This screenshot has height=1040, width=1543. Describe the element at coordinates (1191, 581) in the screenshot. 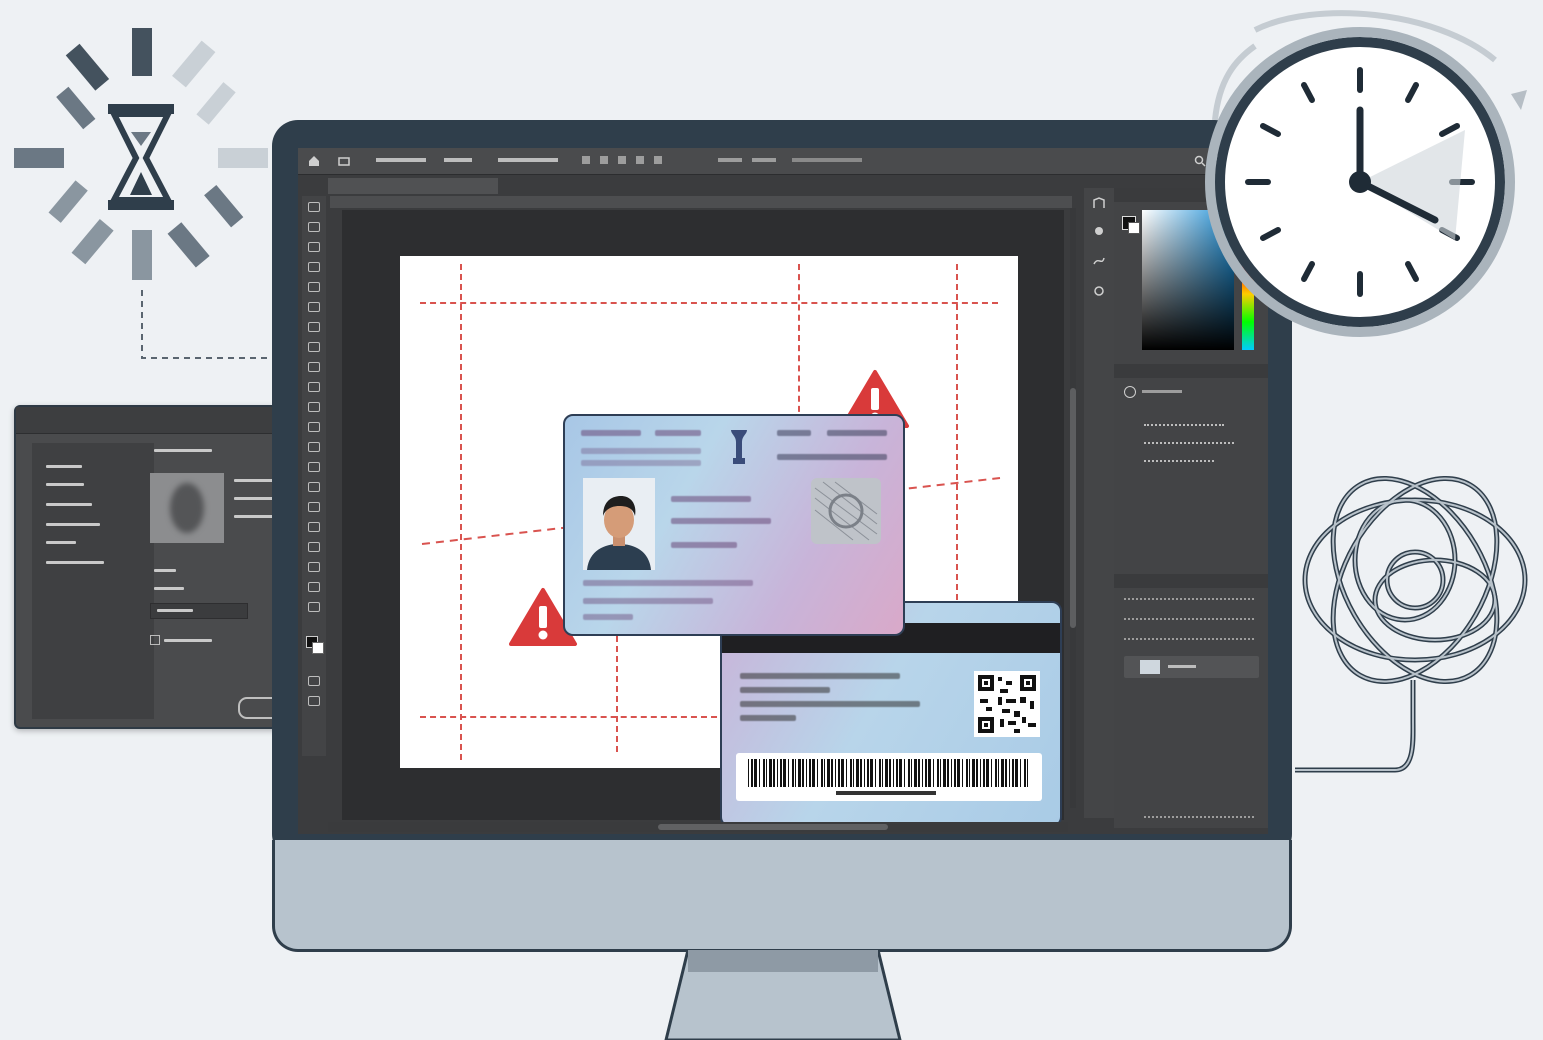

I see `layers-panel-header` at that location.